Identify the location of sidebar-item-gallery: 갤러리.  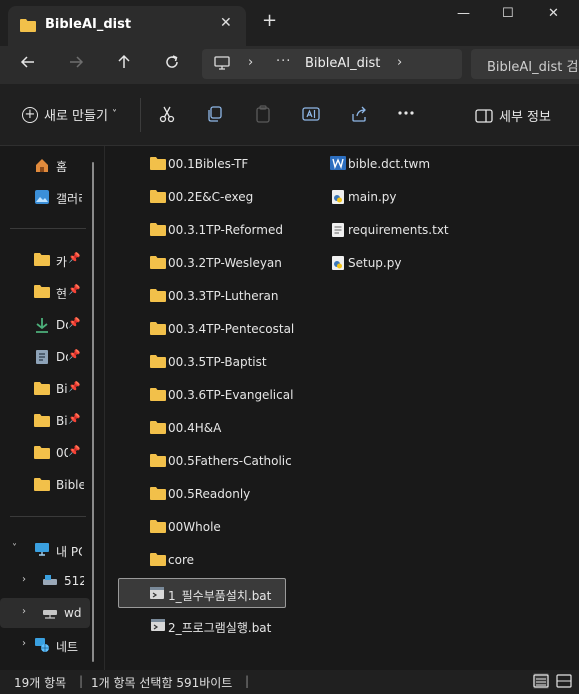
(45, 197).